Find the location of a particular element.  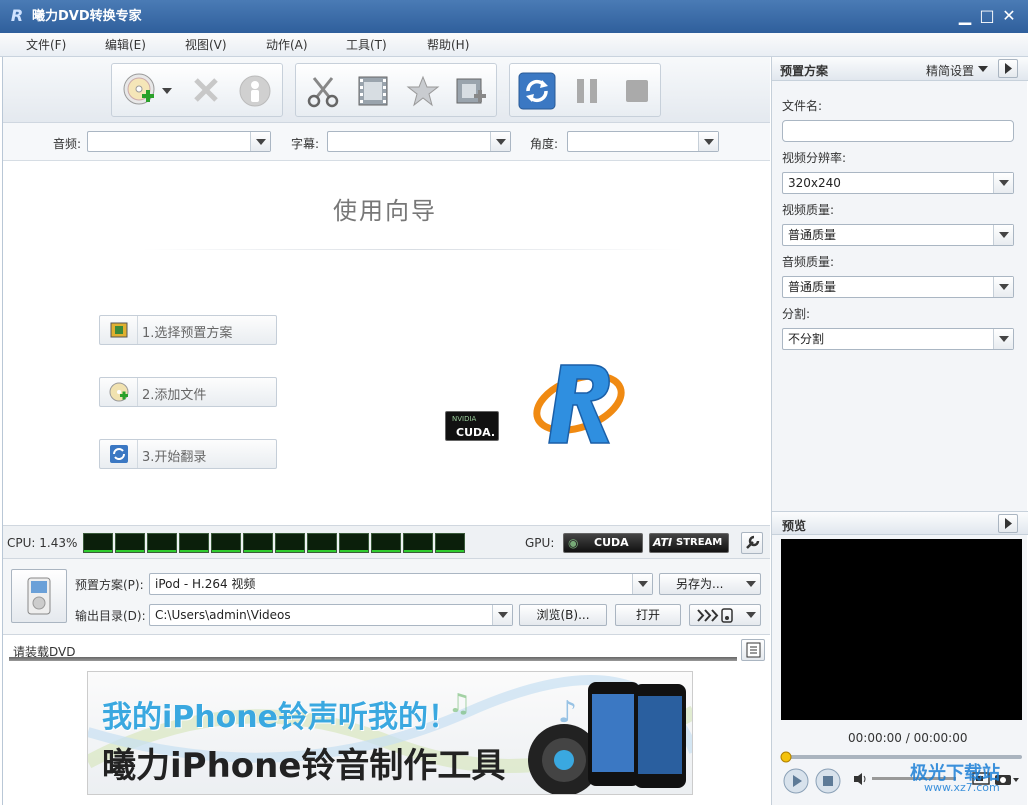

preset-value: iPod - H.264 视频 is located at coordinates (205, 584).